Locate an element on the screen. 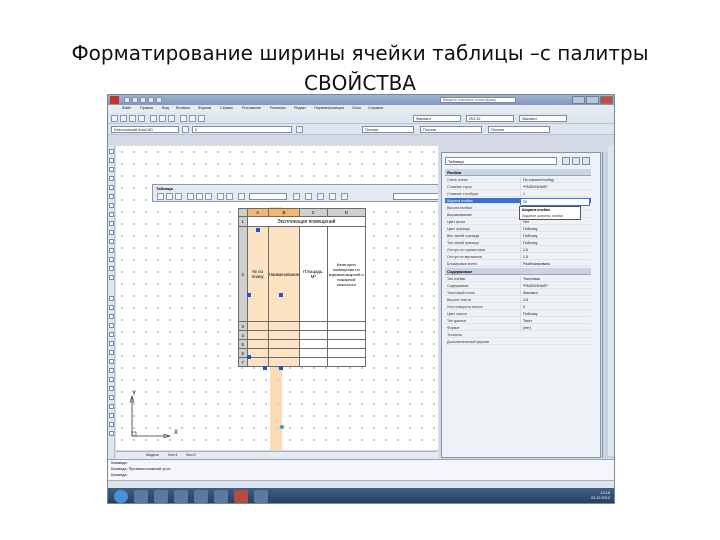 This screenshot has width=720, height=540. delete-column-icon is located at coordinates (208, 196).